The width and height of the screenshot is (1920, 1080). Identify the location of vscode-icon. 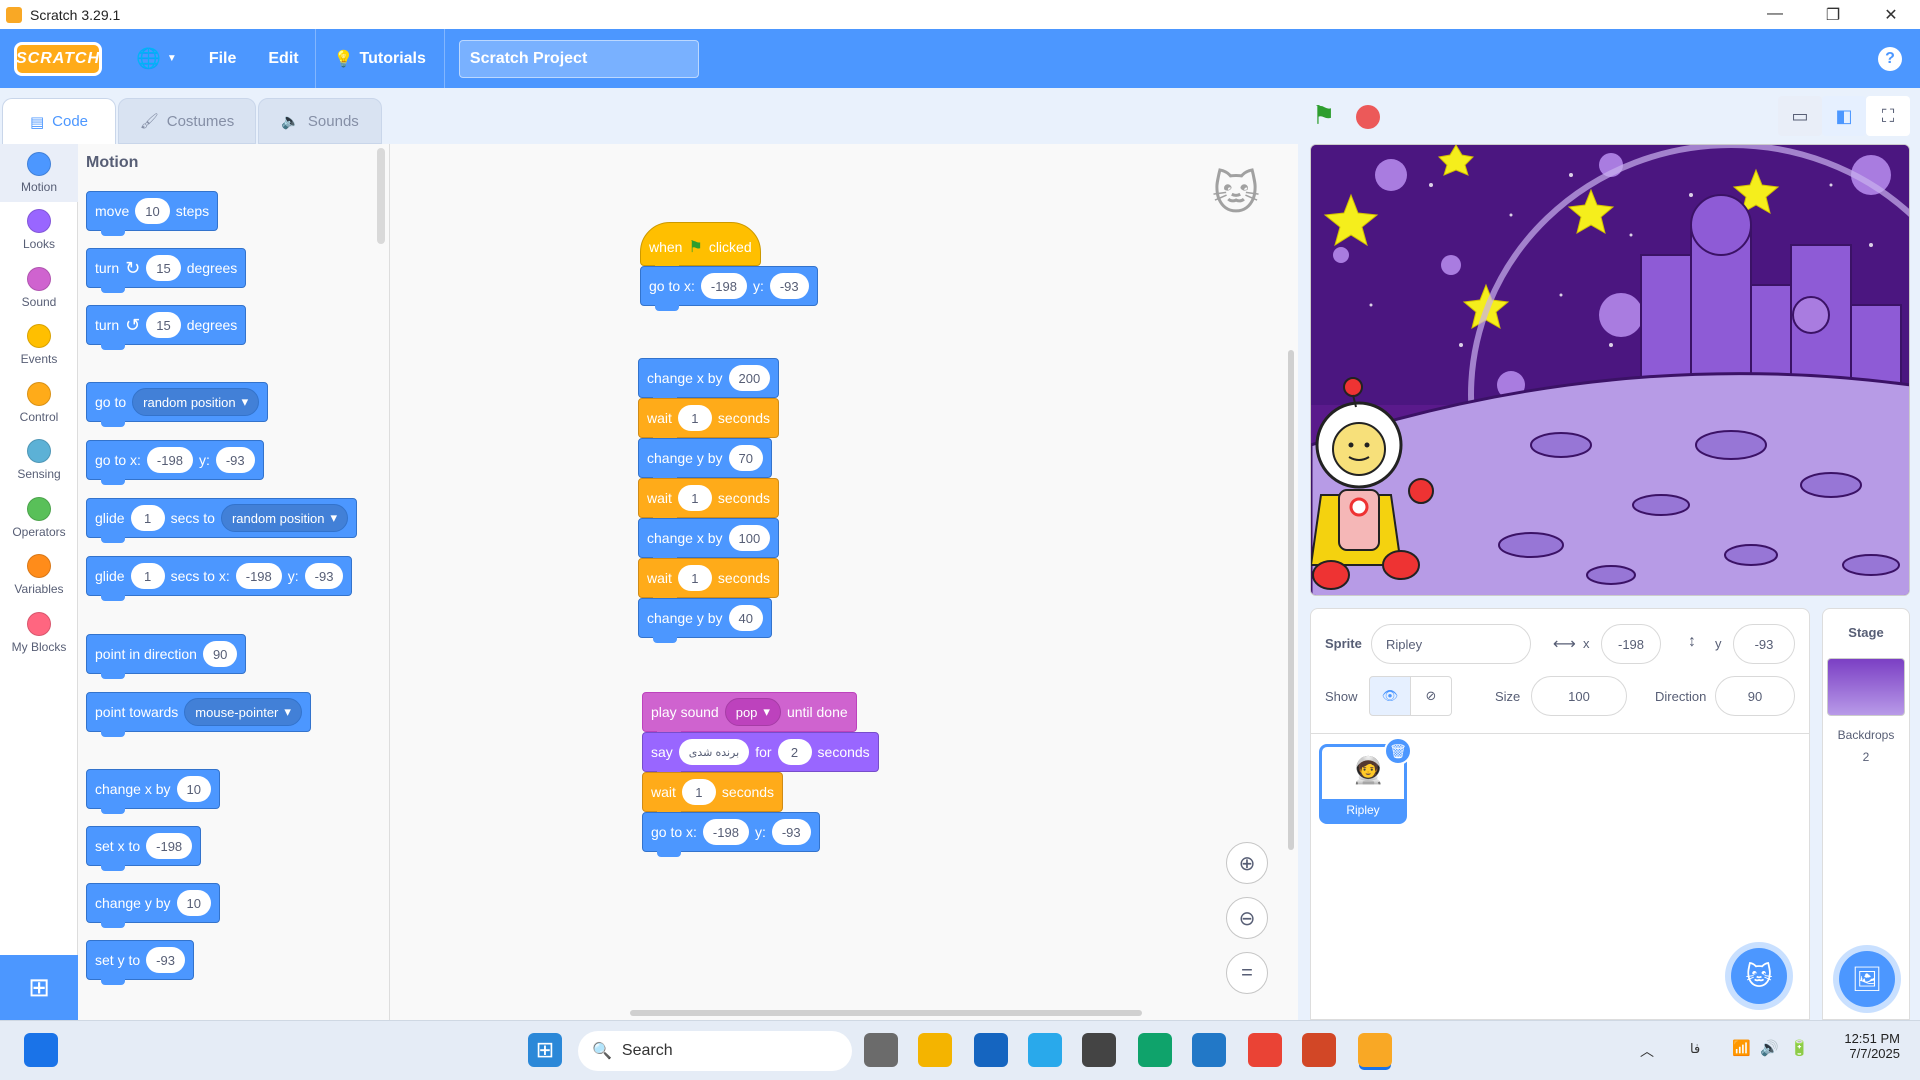
(1209, 1050).